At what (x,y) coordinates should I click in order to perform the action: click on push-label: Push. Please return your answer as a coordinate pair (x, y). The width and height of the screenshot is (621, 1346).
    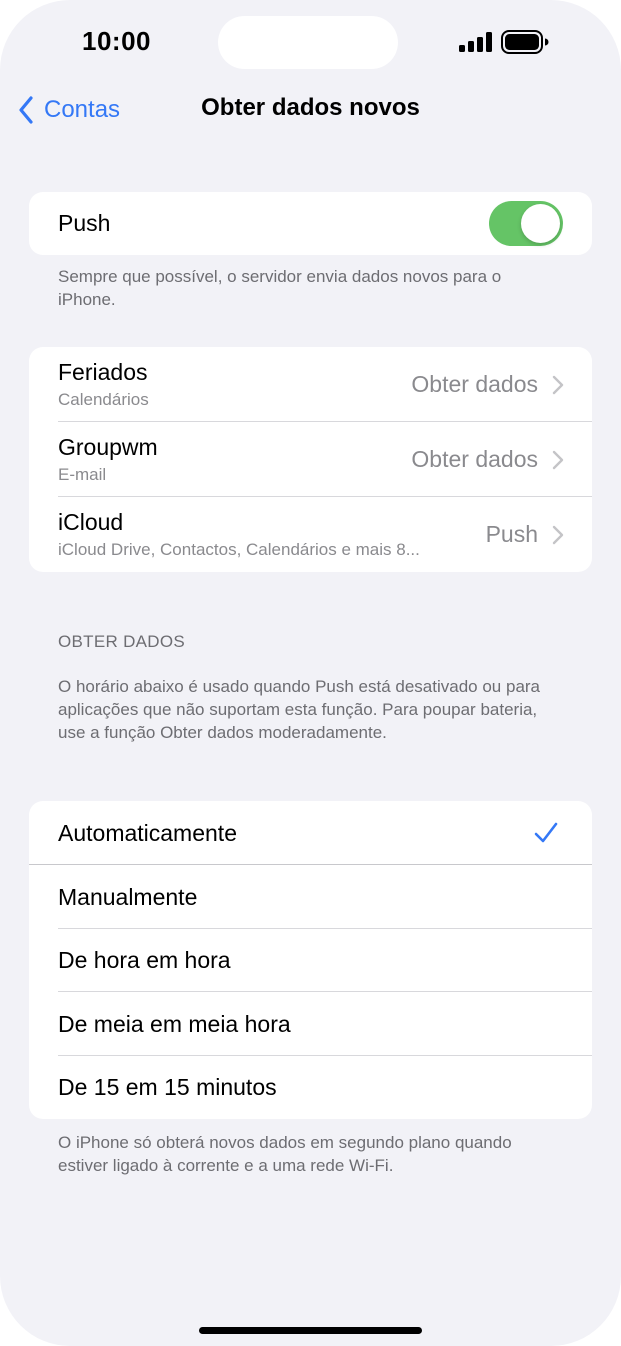
    Looking at the image, I should click on (84, 223).